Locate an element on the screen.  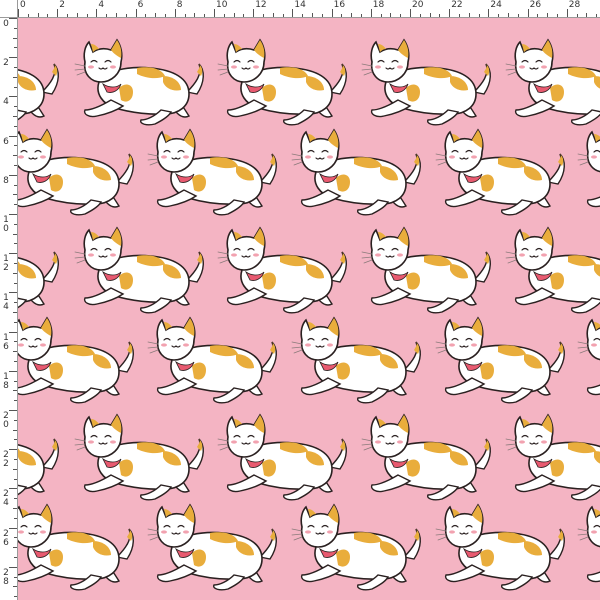
ruler-label: 24 is located at coordinates (6, 499).